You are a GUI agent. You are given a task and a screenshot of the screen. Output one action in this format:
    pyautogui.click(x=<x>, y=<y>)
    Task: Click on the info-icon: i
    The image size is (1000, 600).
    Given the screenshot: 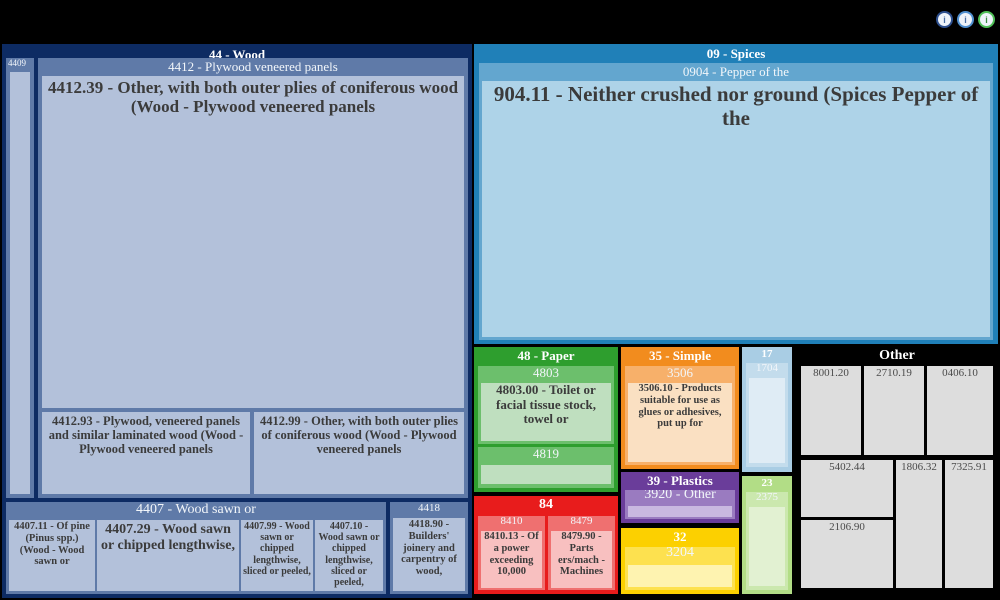 What is the action you would take?
    pyautogui.click(x=944, y=19)
    